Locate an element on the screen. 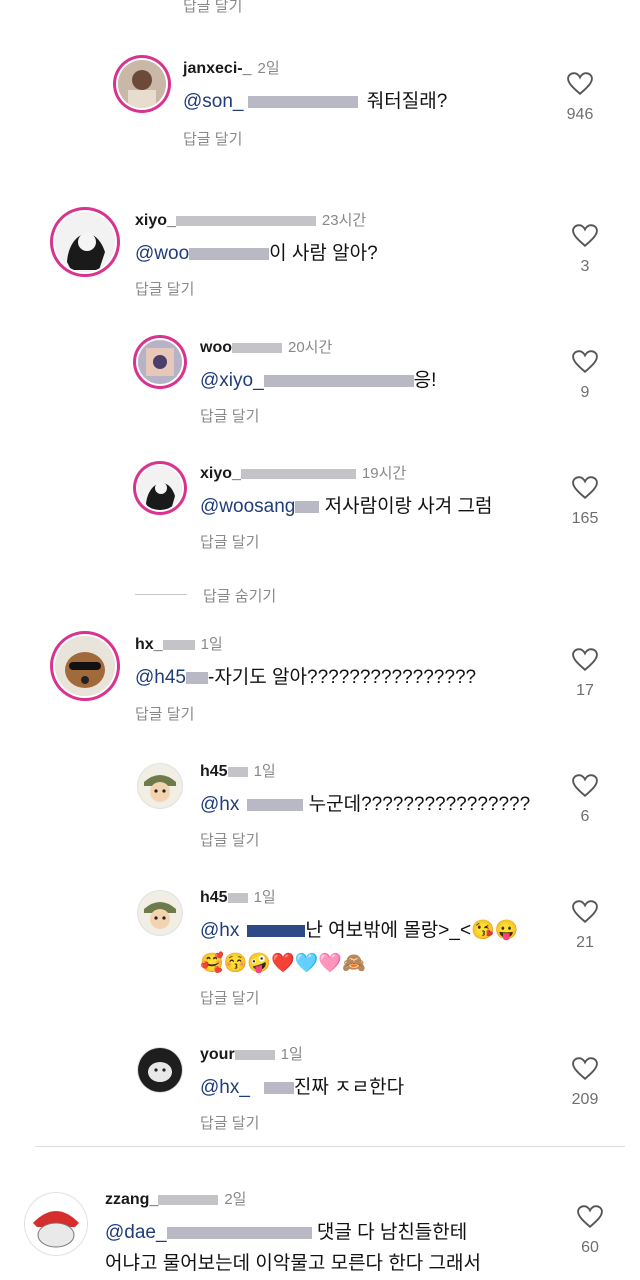  comment-text: @son_ 줘터질래? is located at coordinates (315, 101).